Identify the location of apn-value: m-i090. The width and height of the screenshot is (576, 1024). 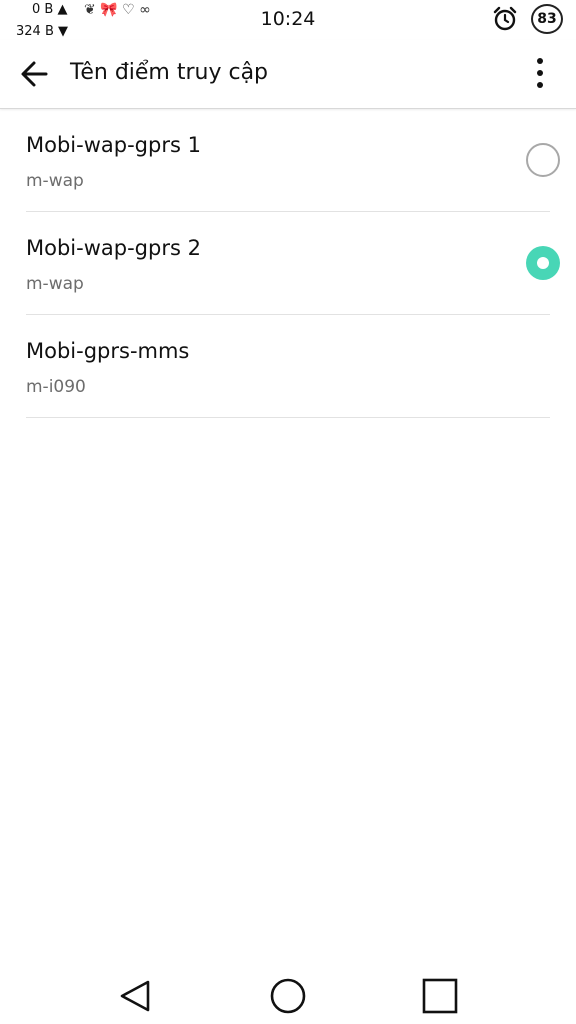
(56, 387).